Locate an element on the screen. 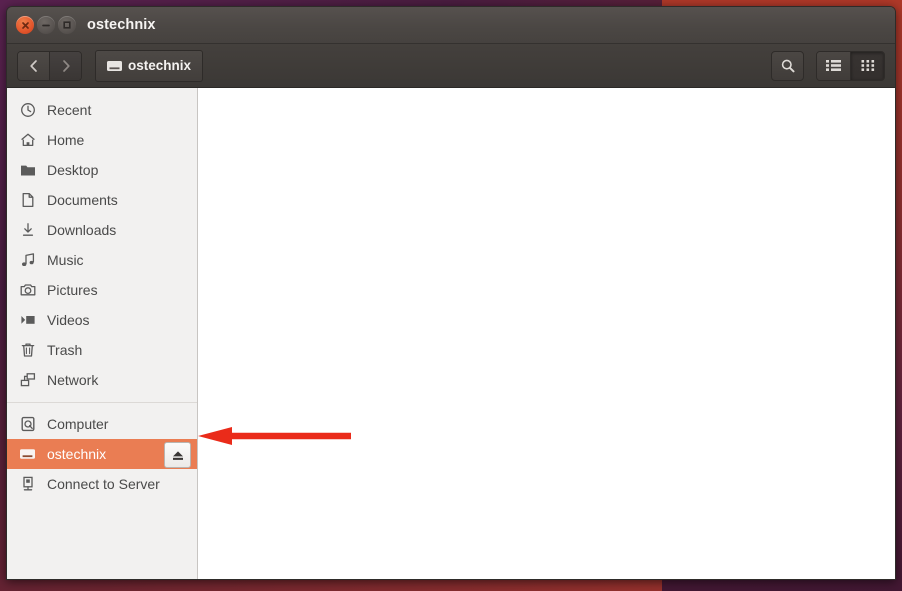 Image resolution: width=902 pixels, height=591 pixels. window-titlebar: ostechnix is located at coordinates (451, 25).